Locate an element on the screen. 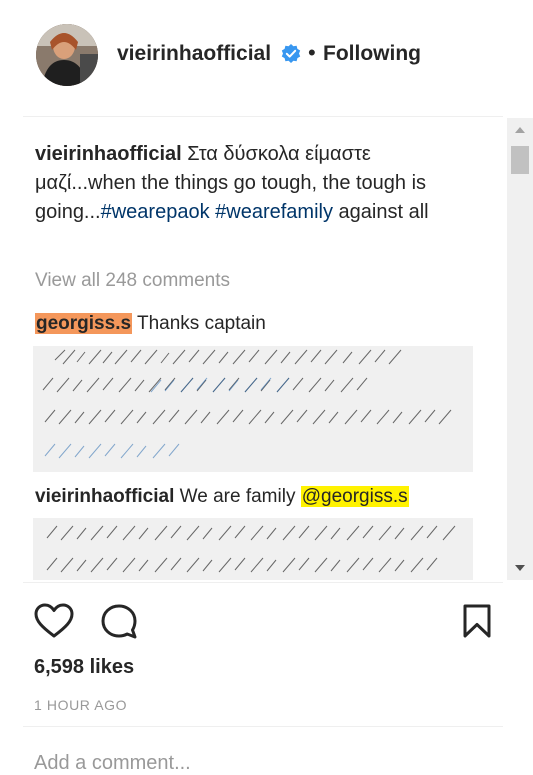 Image resolution: width=533 pixels, height=775 pixels. comments-scrollbar is located at coordinates (520, 349).